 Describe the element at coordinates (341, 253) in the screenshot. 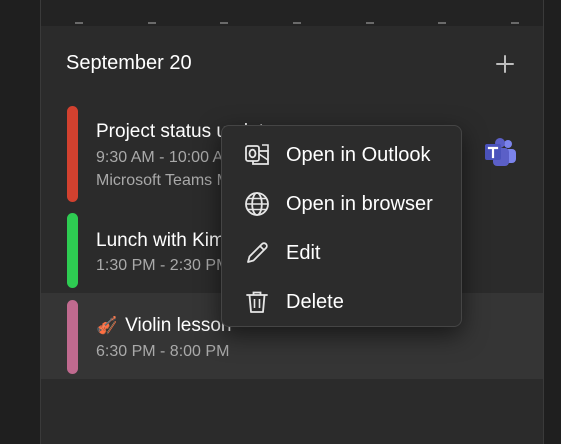

I see `menu-item-edit: Edit` at that location.